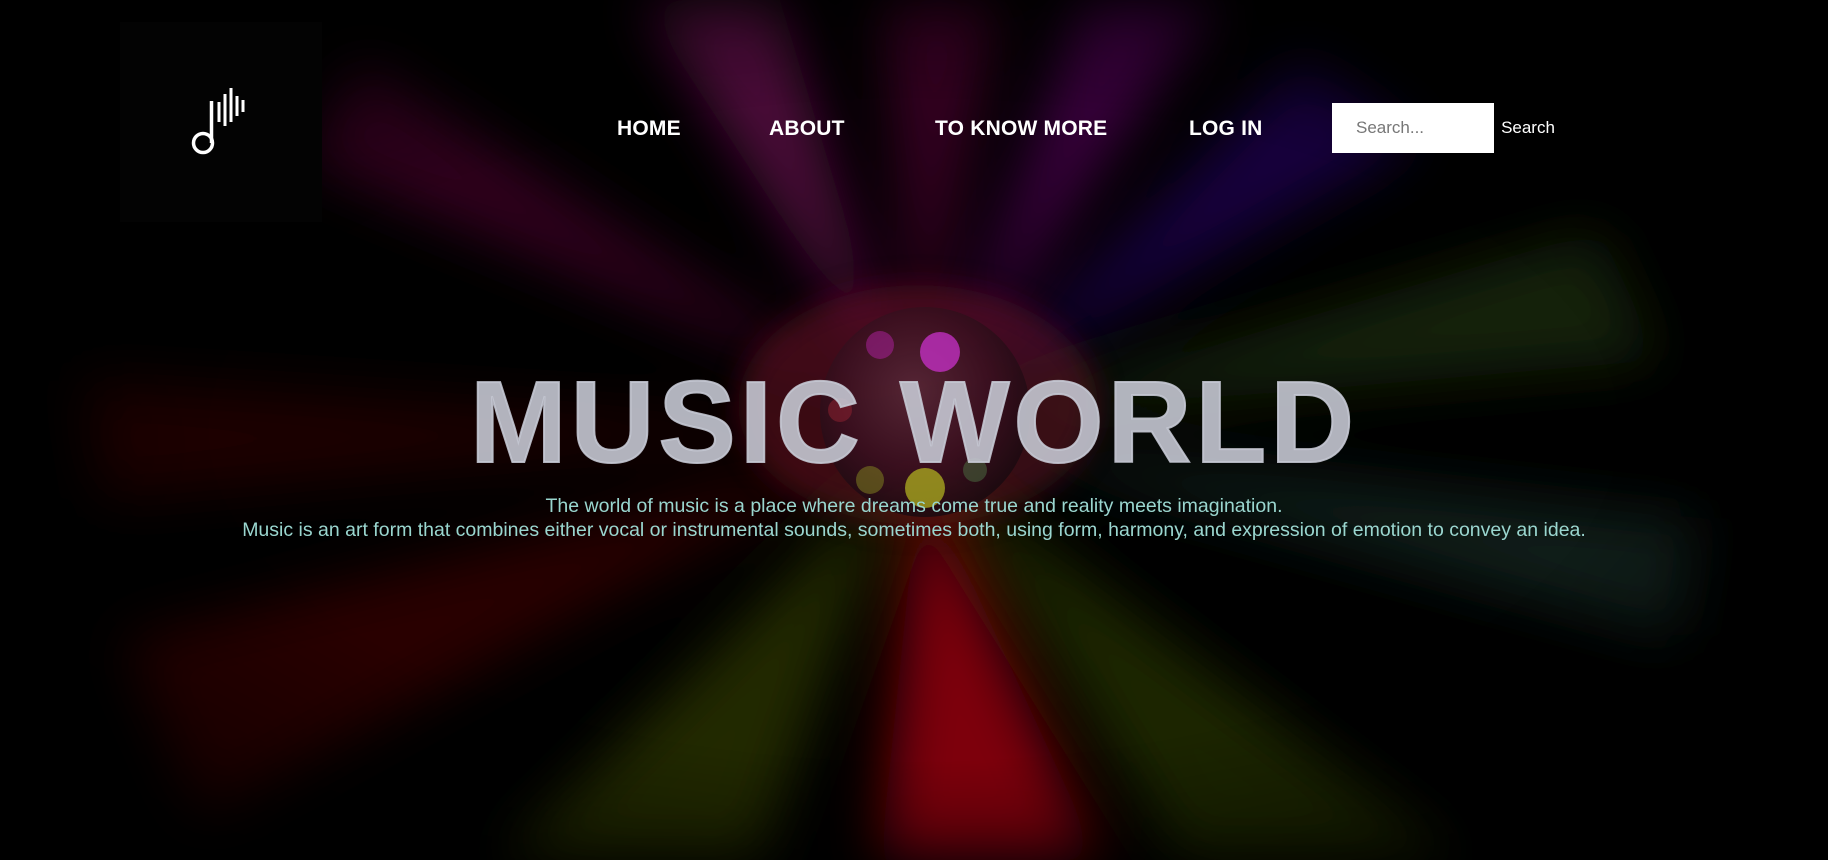  What do you see at coordinates (914, 129) in the screenshot?
I see `main-navigation: HOME ABOUT TO KNOW MORE LOG IN Search` at bounding box center [914, 129].